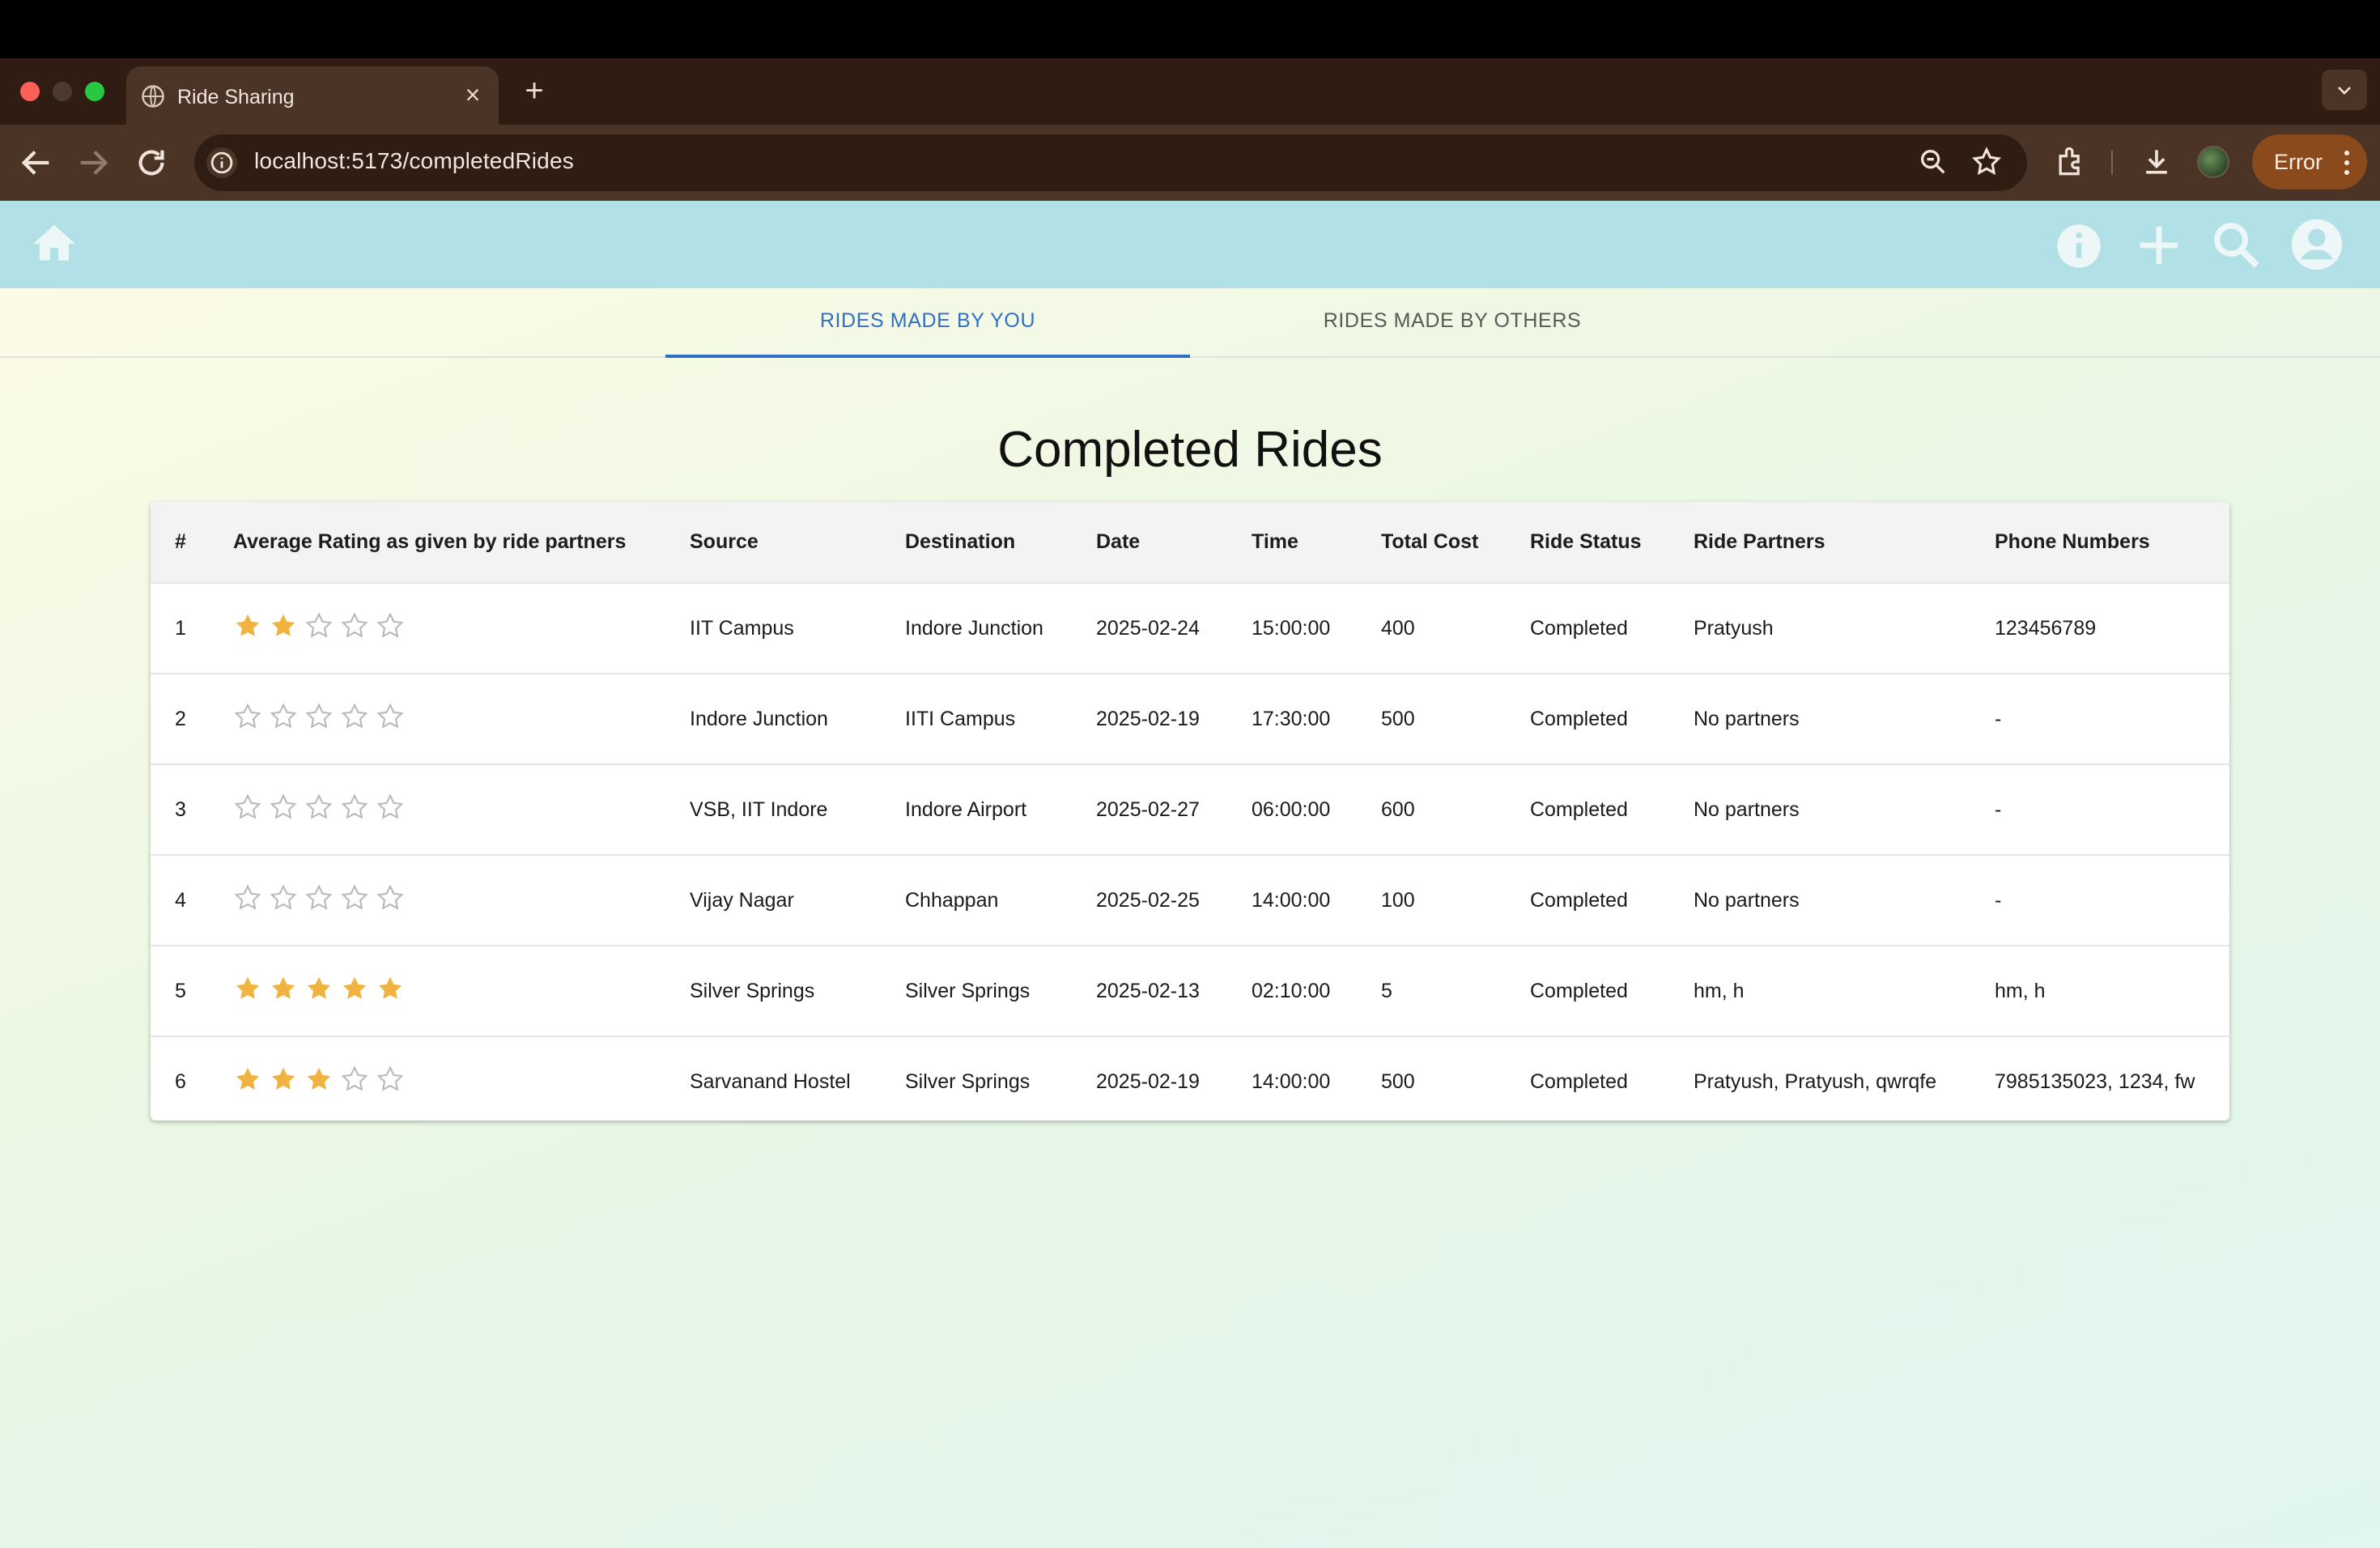 Image resolution: width=2380 pixels, height=1548 pixels. What do you see at coordinates (1386, 991) in the screenshot?
I see `cell-cost: 5` at bounding box center [1386, 991].